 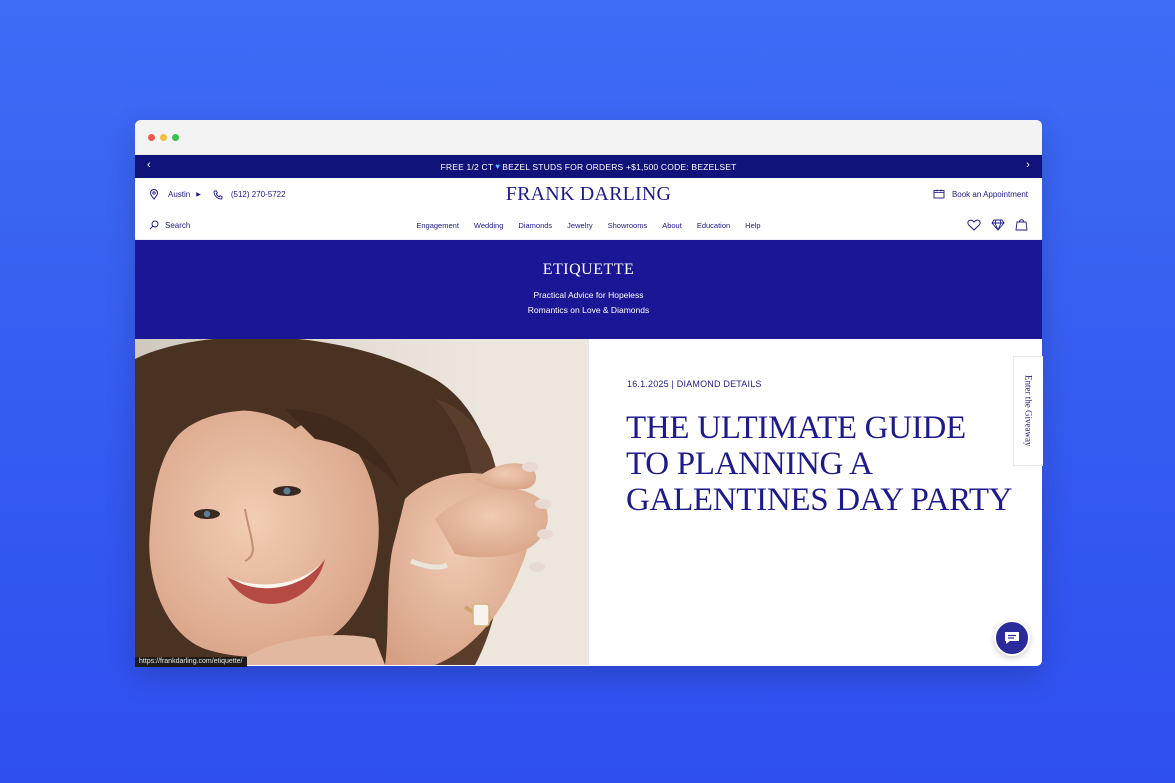 What do you see at coordinates (151, 137) in the screenshot?
I see `close-window-dot` at bounding box center [151, 137].